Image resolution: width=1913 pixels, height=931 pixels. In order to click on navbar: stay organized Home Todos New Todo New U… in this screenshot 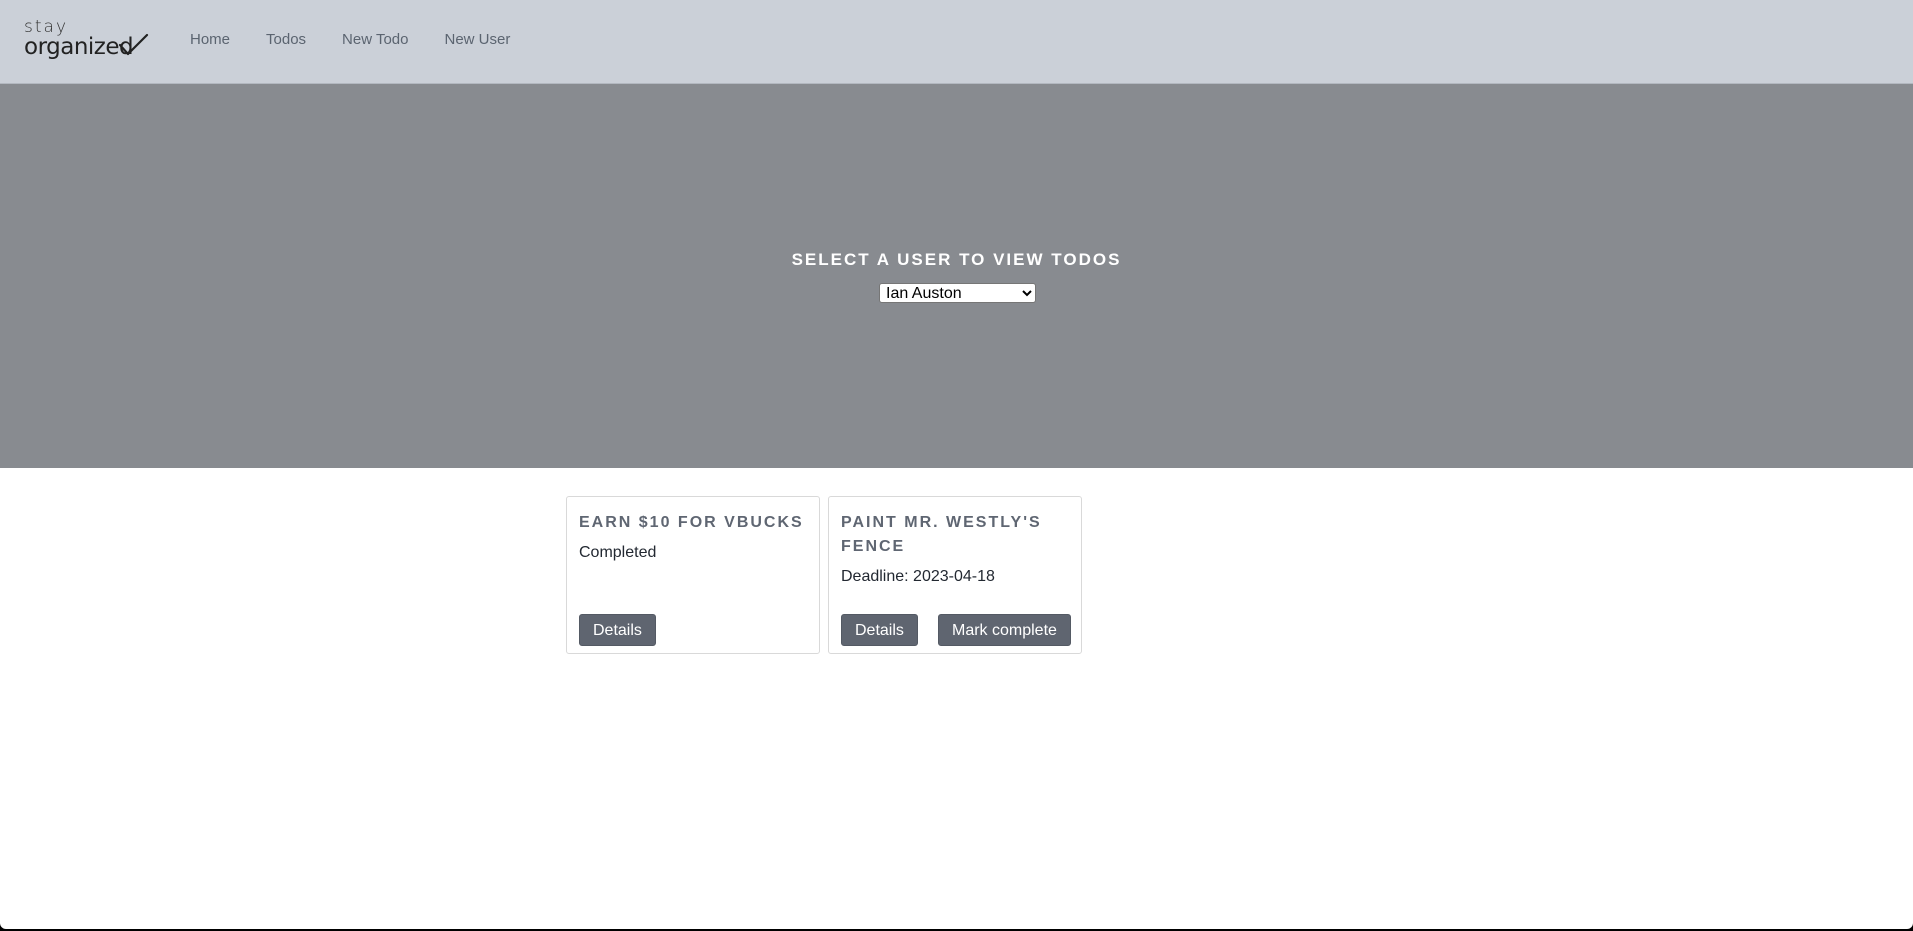, I will do `click(956, 42)`.